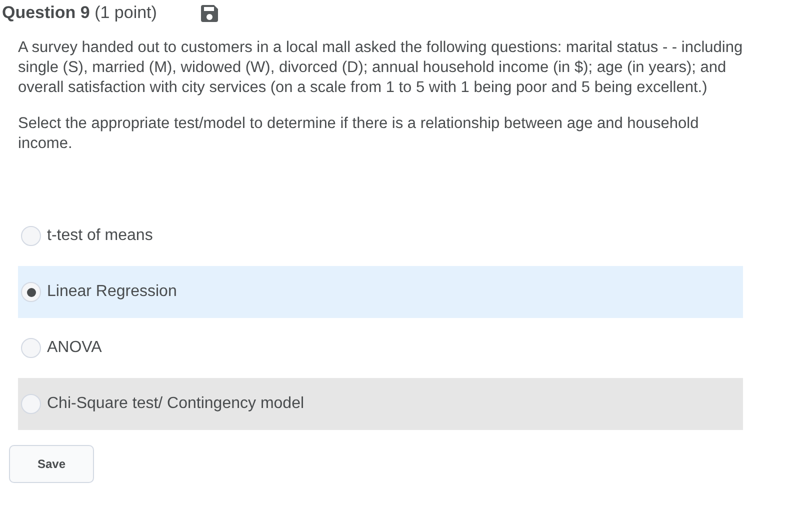 This screenshot has height=517, width=812. What do you see at coordinates (359, 134) in the screenshot?
I see `question-text: Select the appropriate test/model to determine if there is a relationship between age and household income.` at bounding box center [359, 134].